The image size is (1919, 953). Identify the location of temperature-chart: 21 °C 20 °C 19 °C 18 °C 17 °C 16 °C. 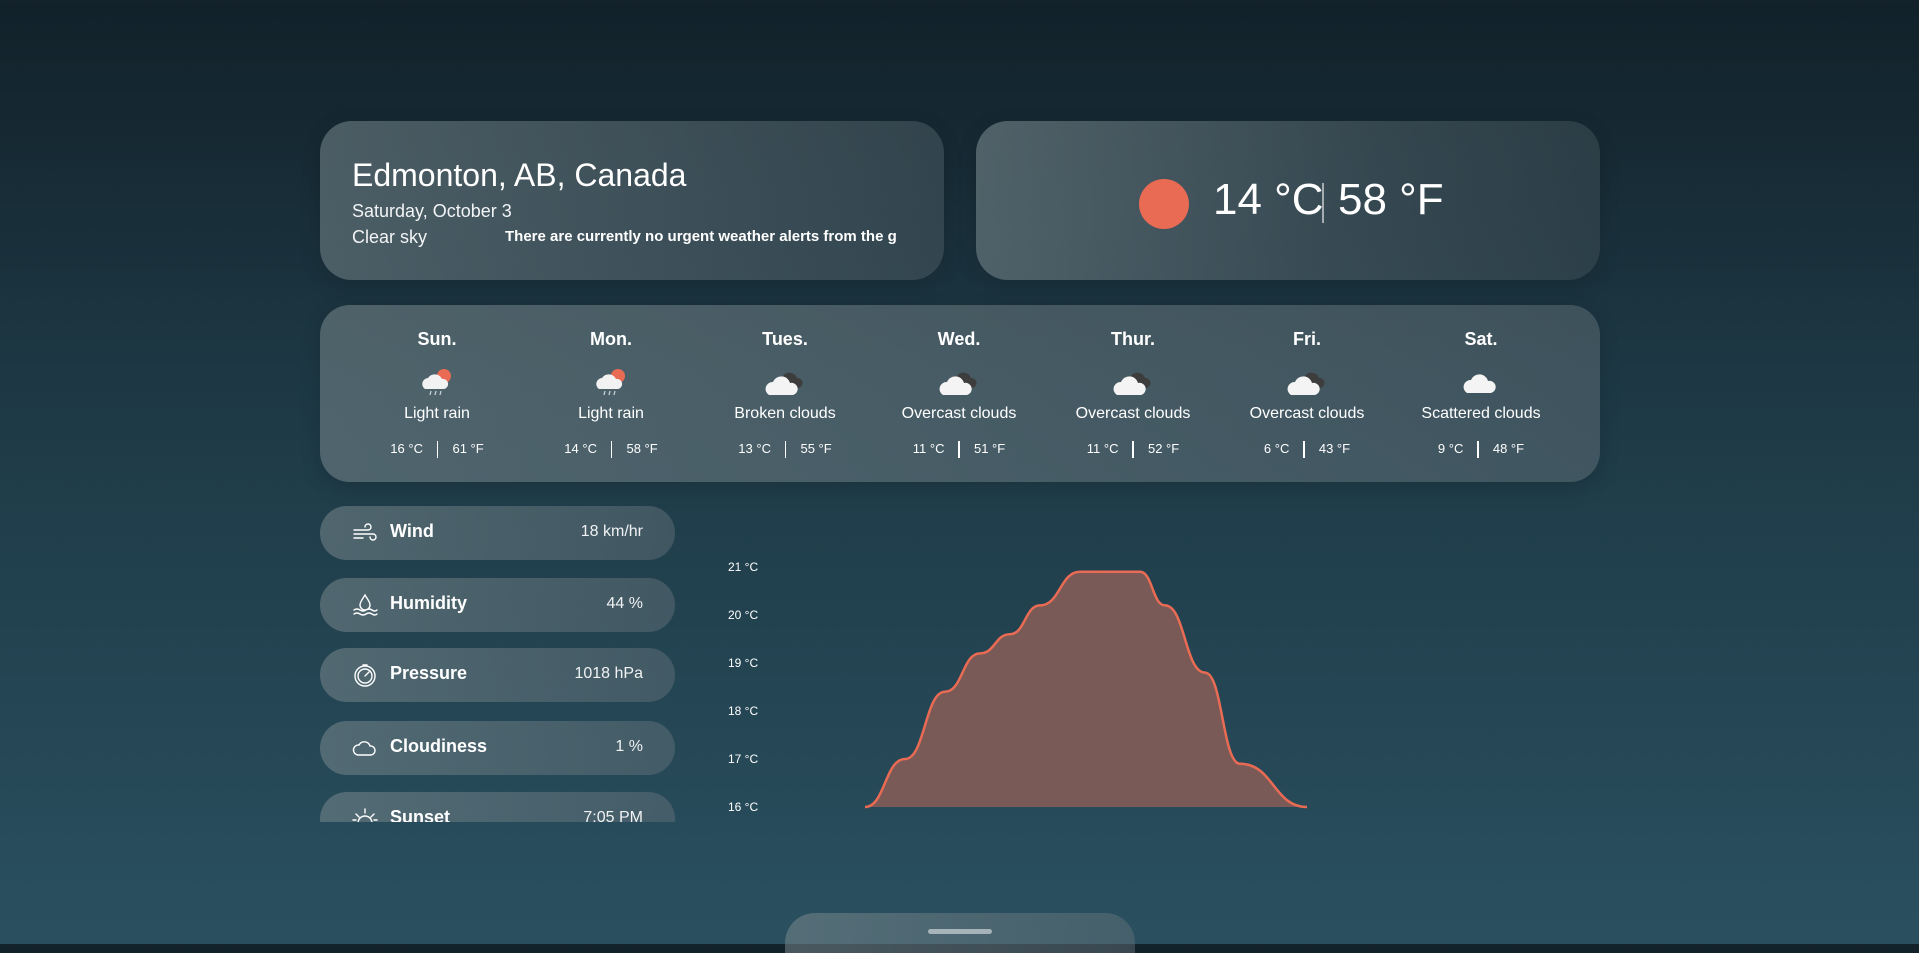
(1018, 687).